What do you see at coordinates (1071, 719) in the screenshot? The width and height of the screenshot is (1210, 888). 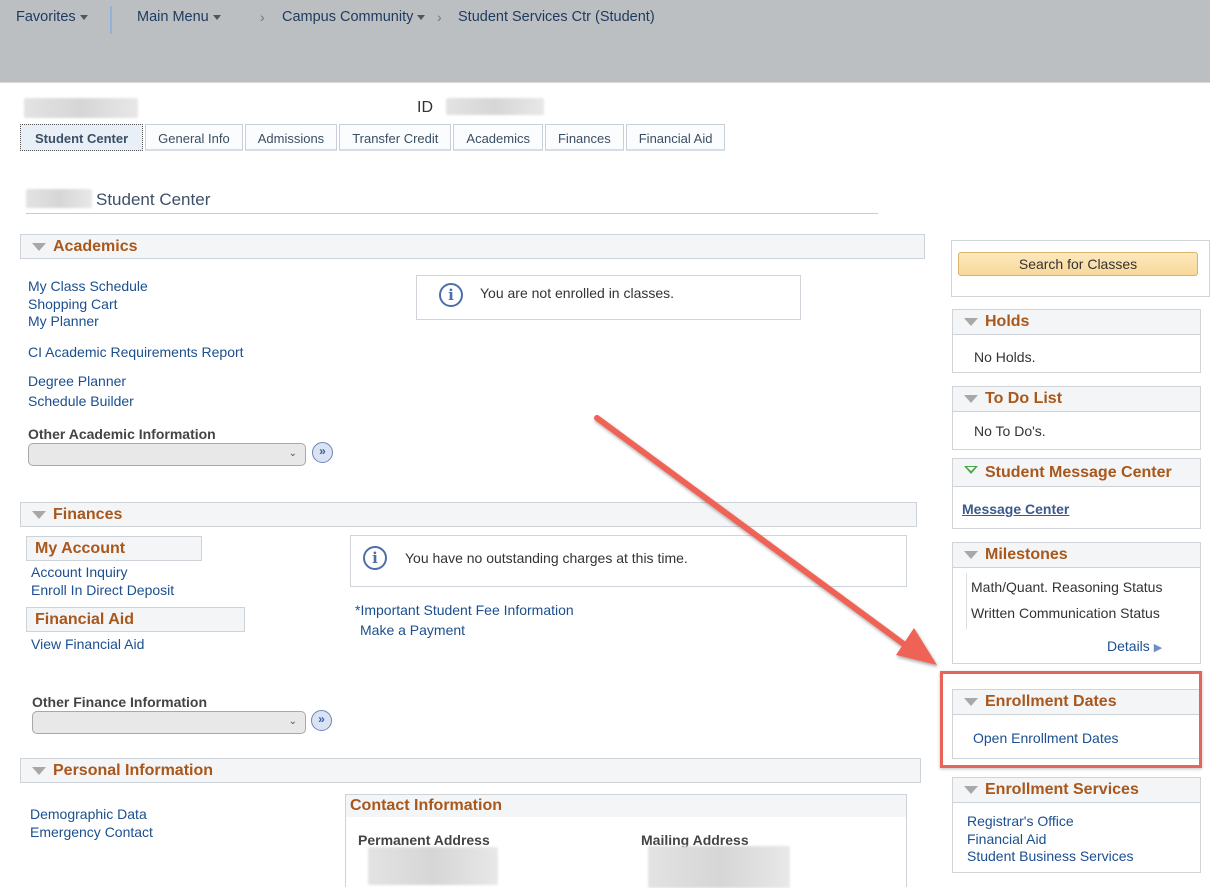 I see `annotation-highlight-box` at bounding box center [1071, 719].